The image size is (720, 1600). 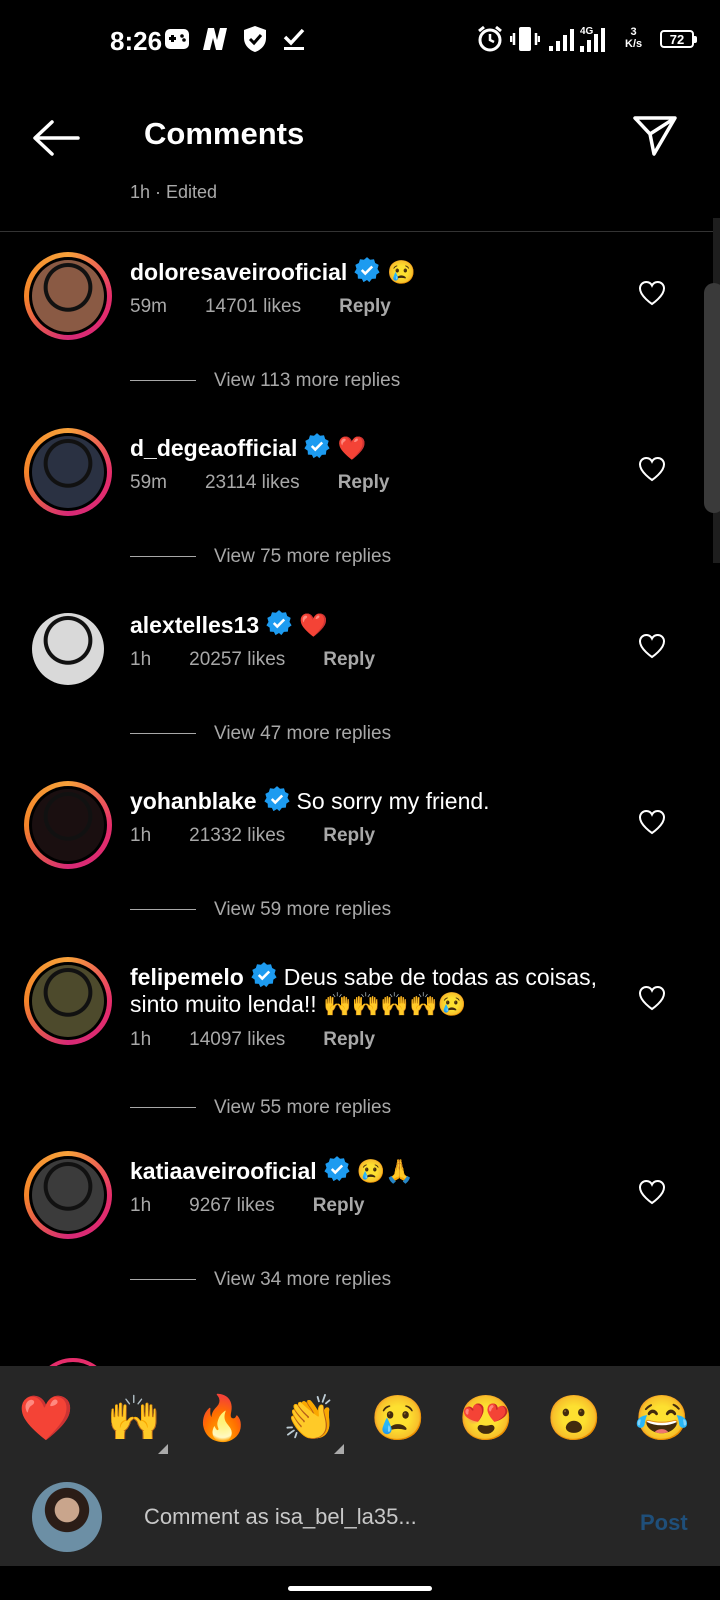 What do you see at coordinates (237, 1039) in the screenshot?
I see `likes-count: 14097 likes` at bounding box center [237, 1039].